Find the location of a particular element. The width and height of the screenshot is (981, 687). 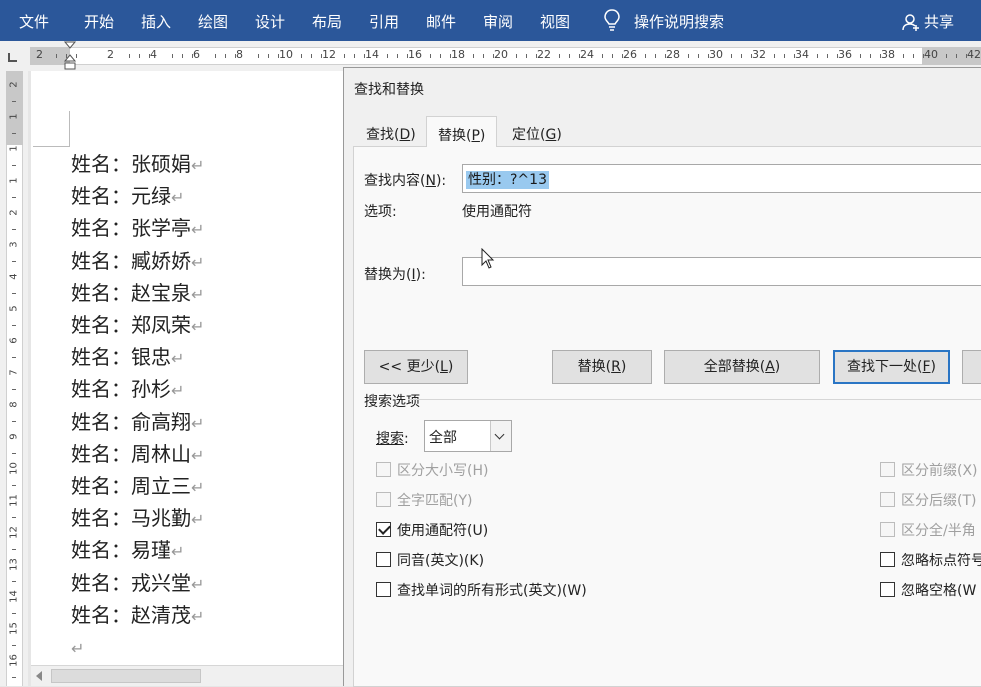

person-add-icon is located at coordinates (910, 22).